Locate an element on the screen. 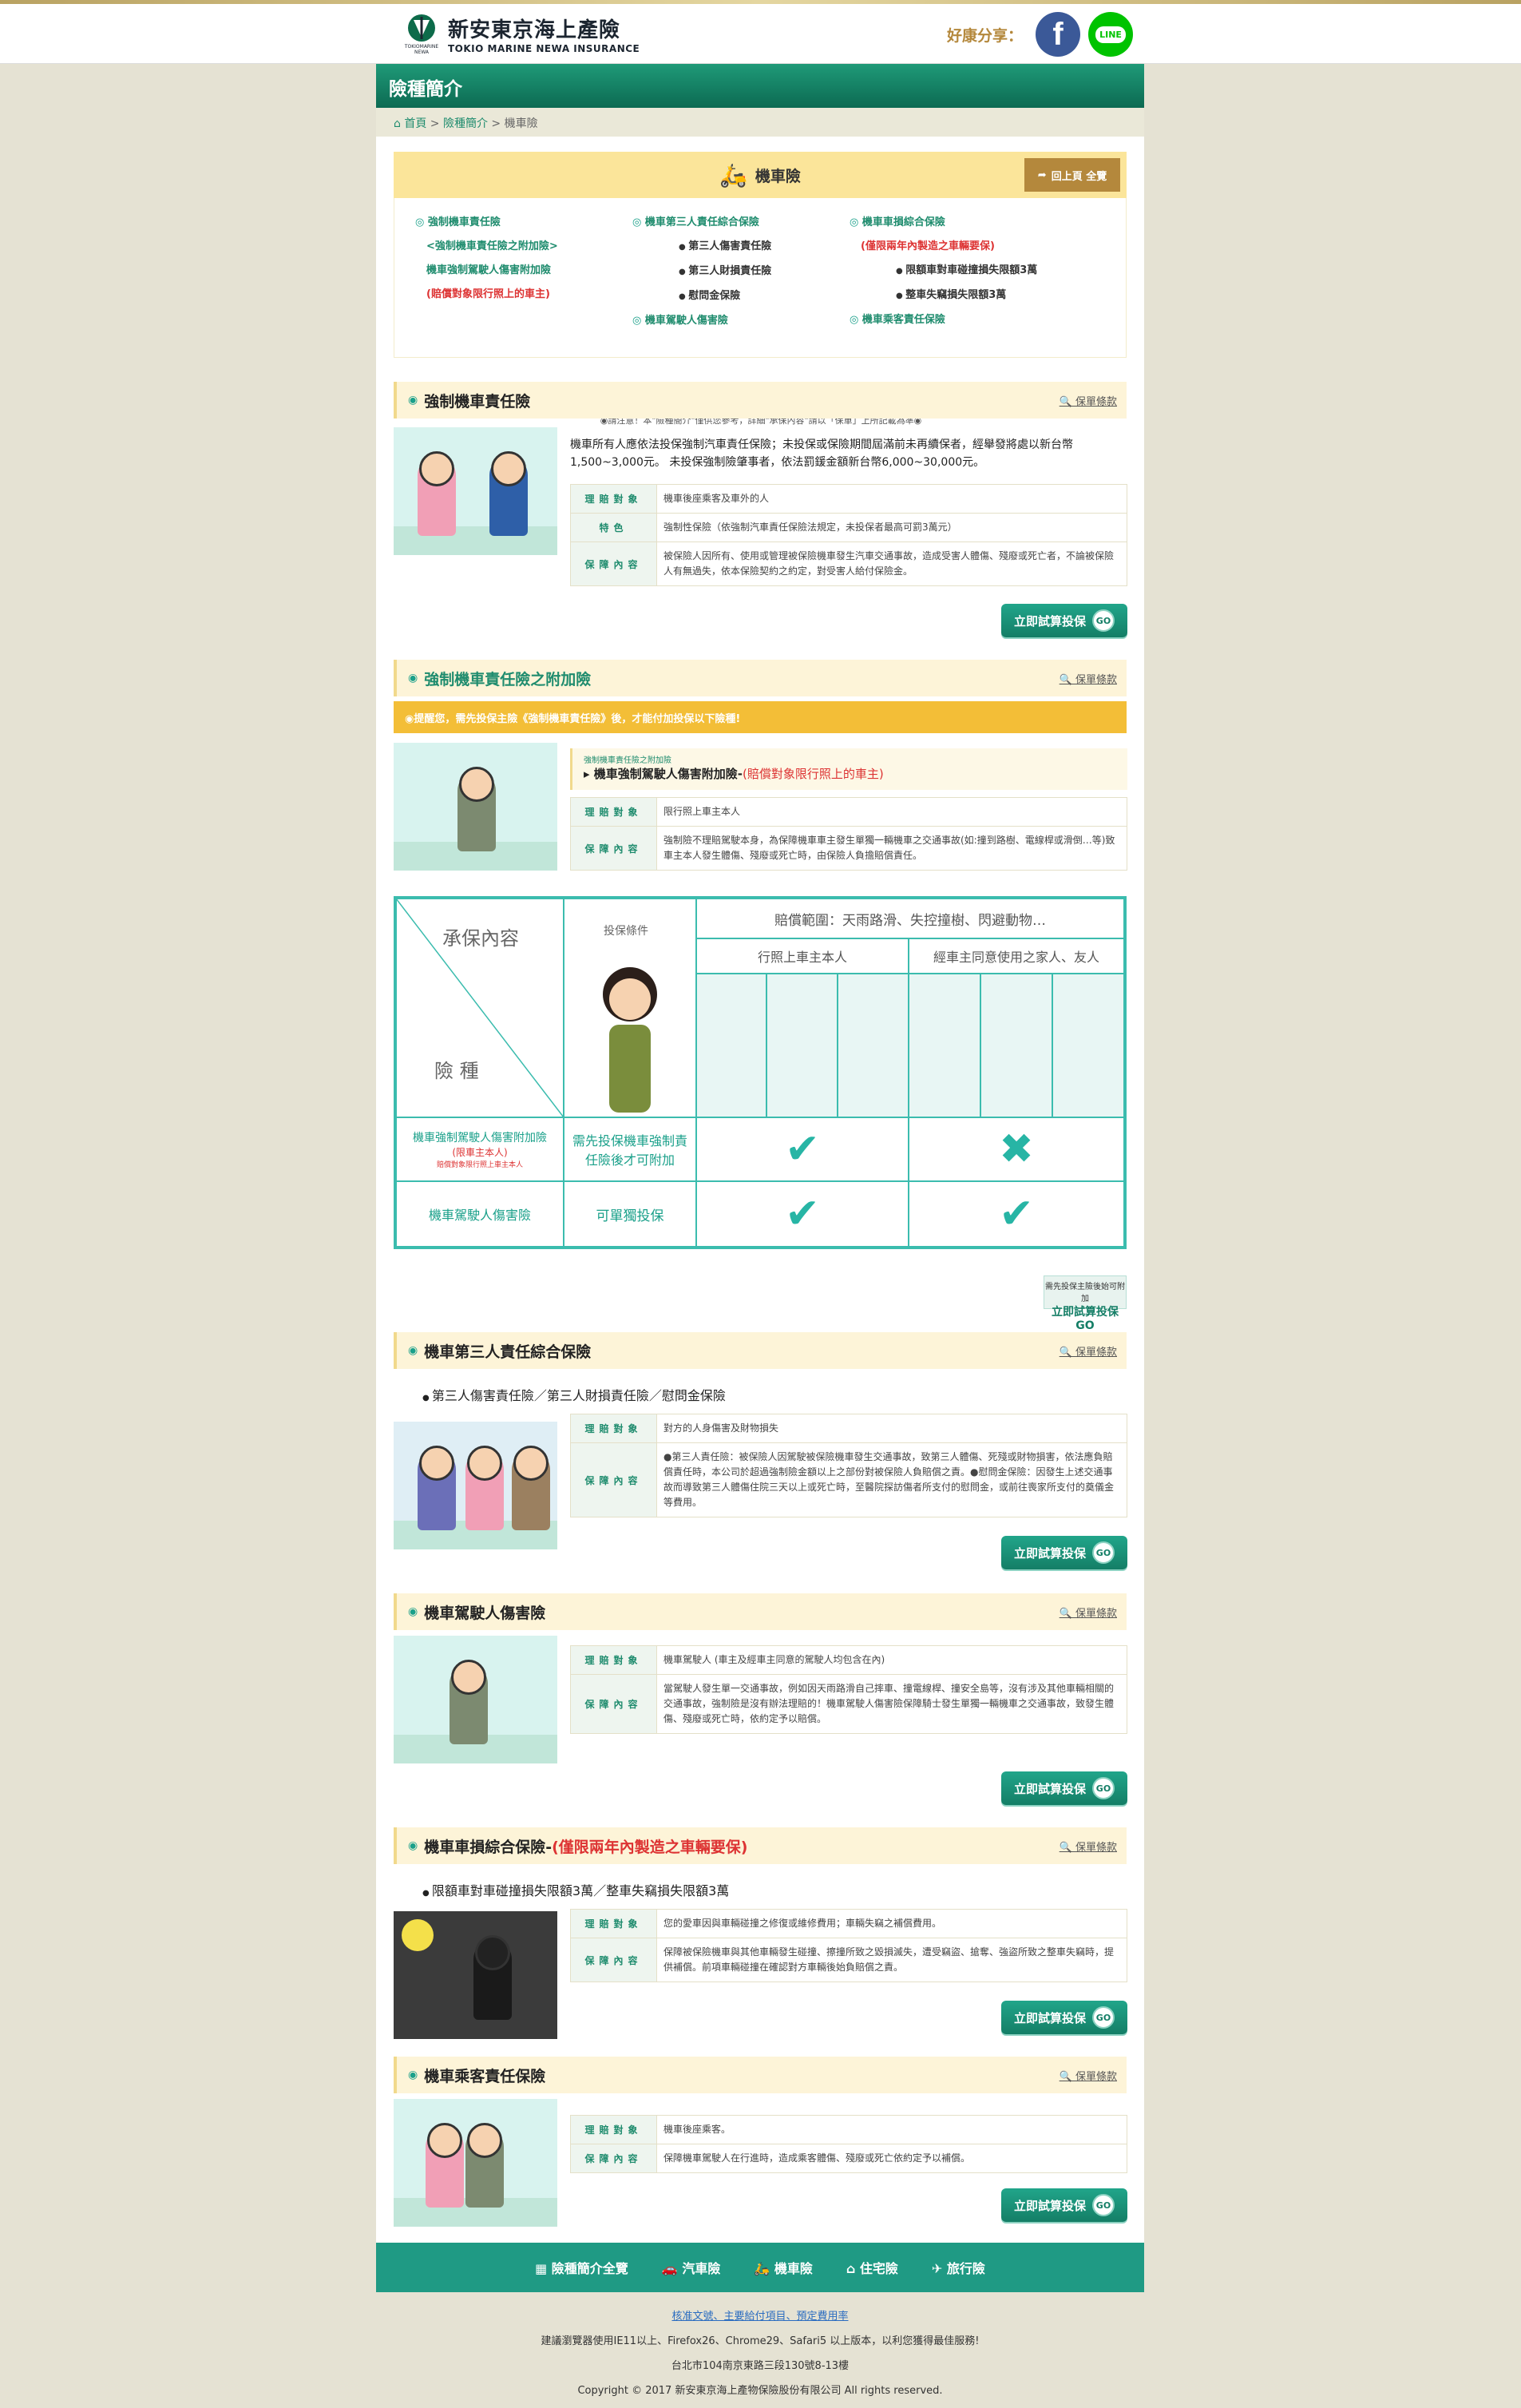 Image resolution: width=1521 pixels, height=2408 pixels. toc-item: 第三人傷害責任險 is located at coordinates (701, 247).